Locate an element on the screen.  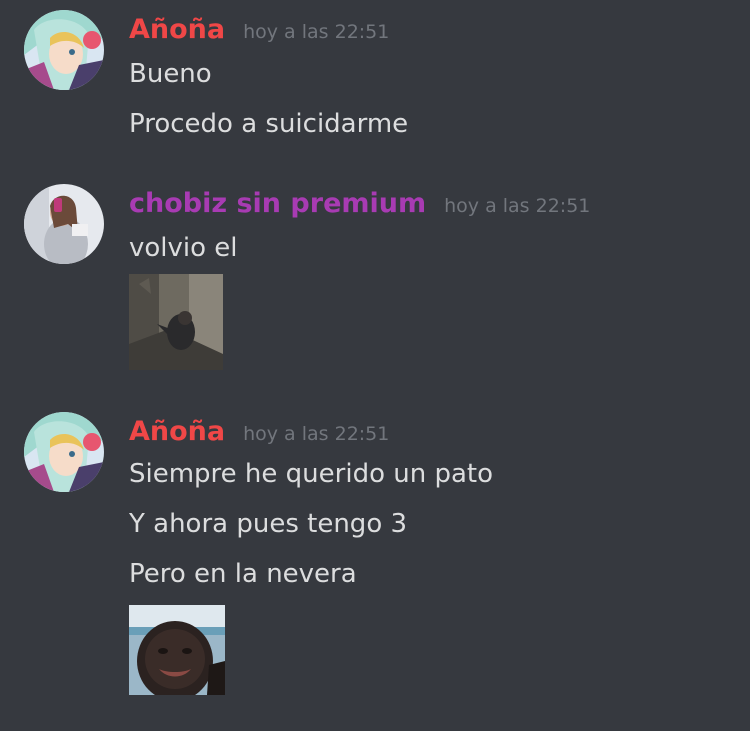
message-text: Pero en la nevera is located at coordinates (243, 574).